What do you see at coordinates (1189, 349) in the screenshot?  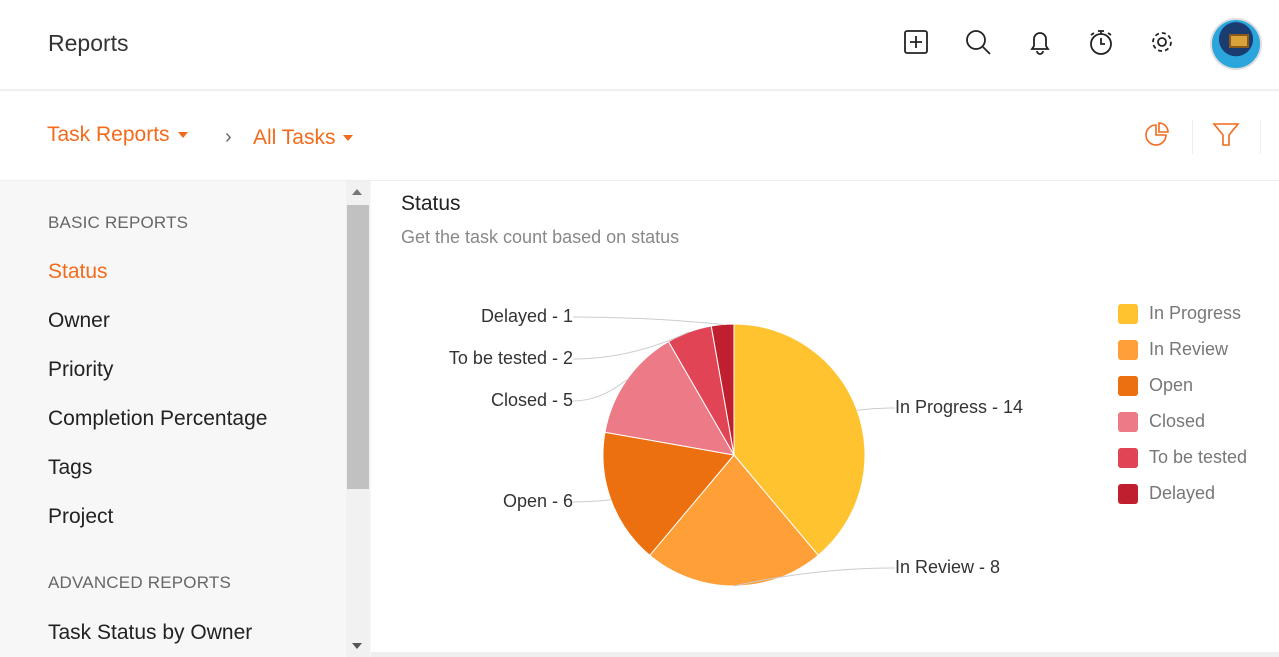 I see `legend-label: In Review` at bounding box center [1189, 349].